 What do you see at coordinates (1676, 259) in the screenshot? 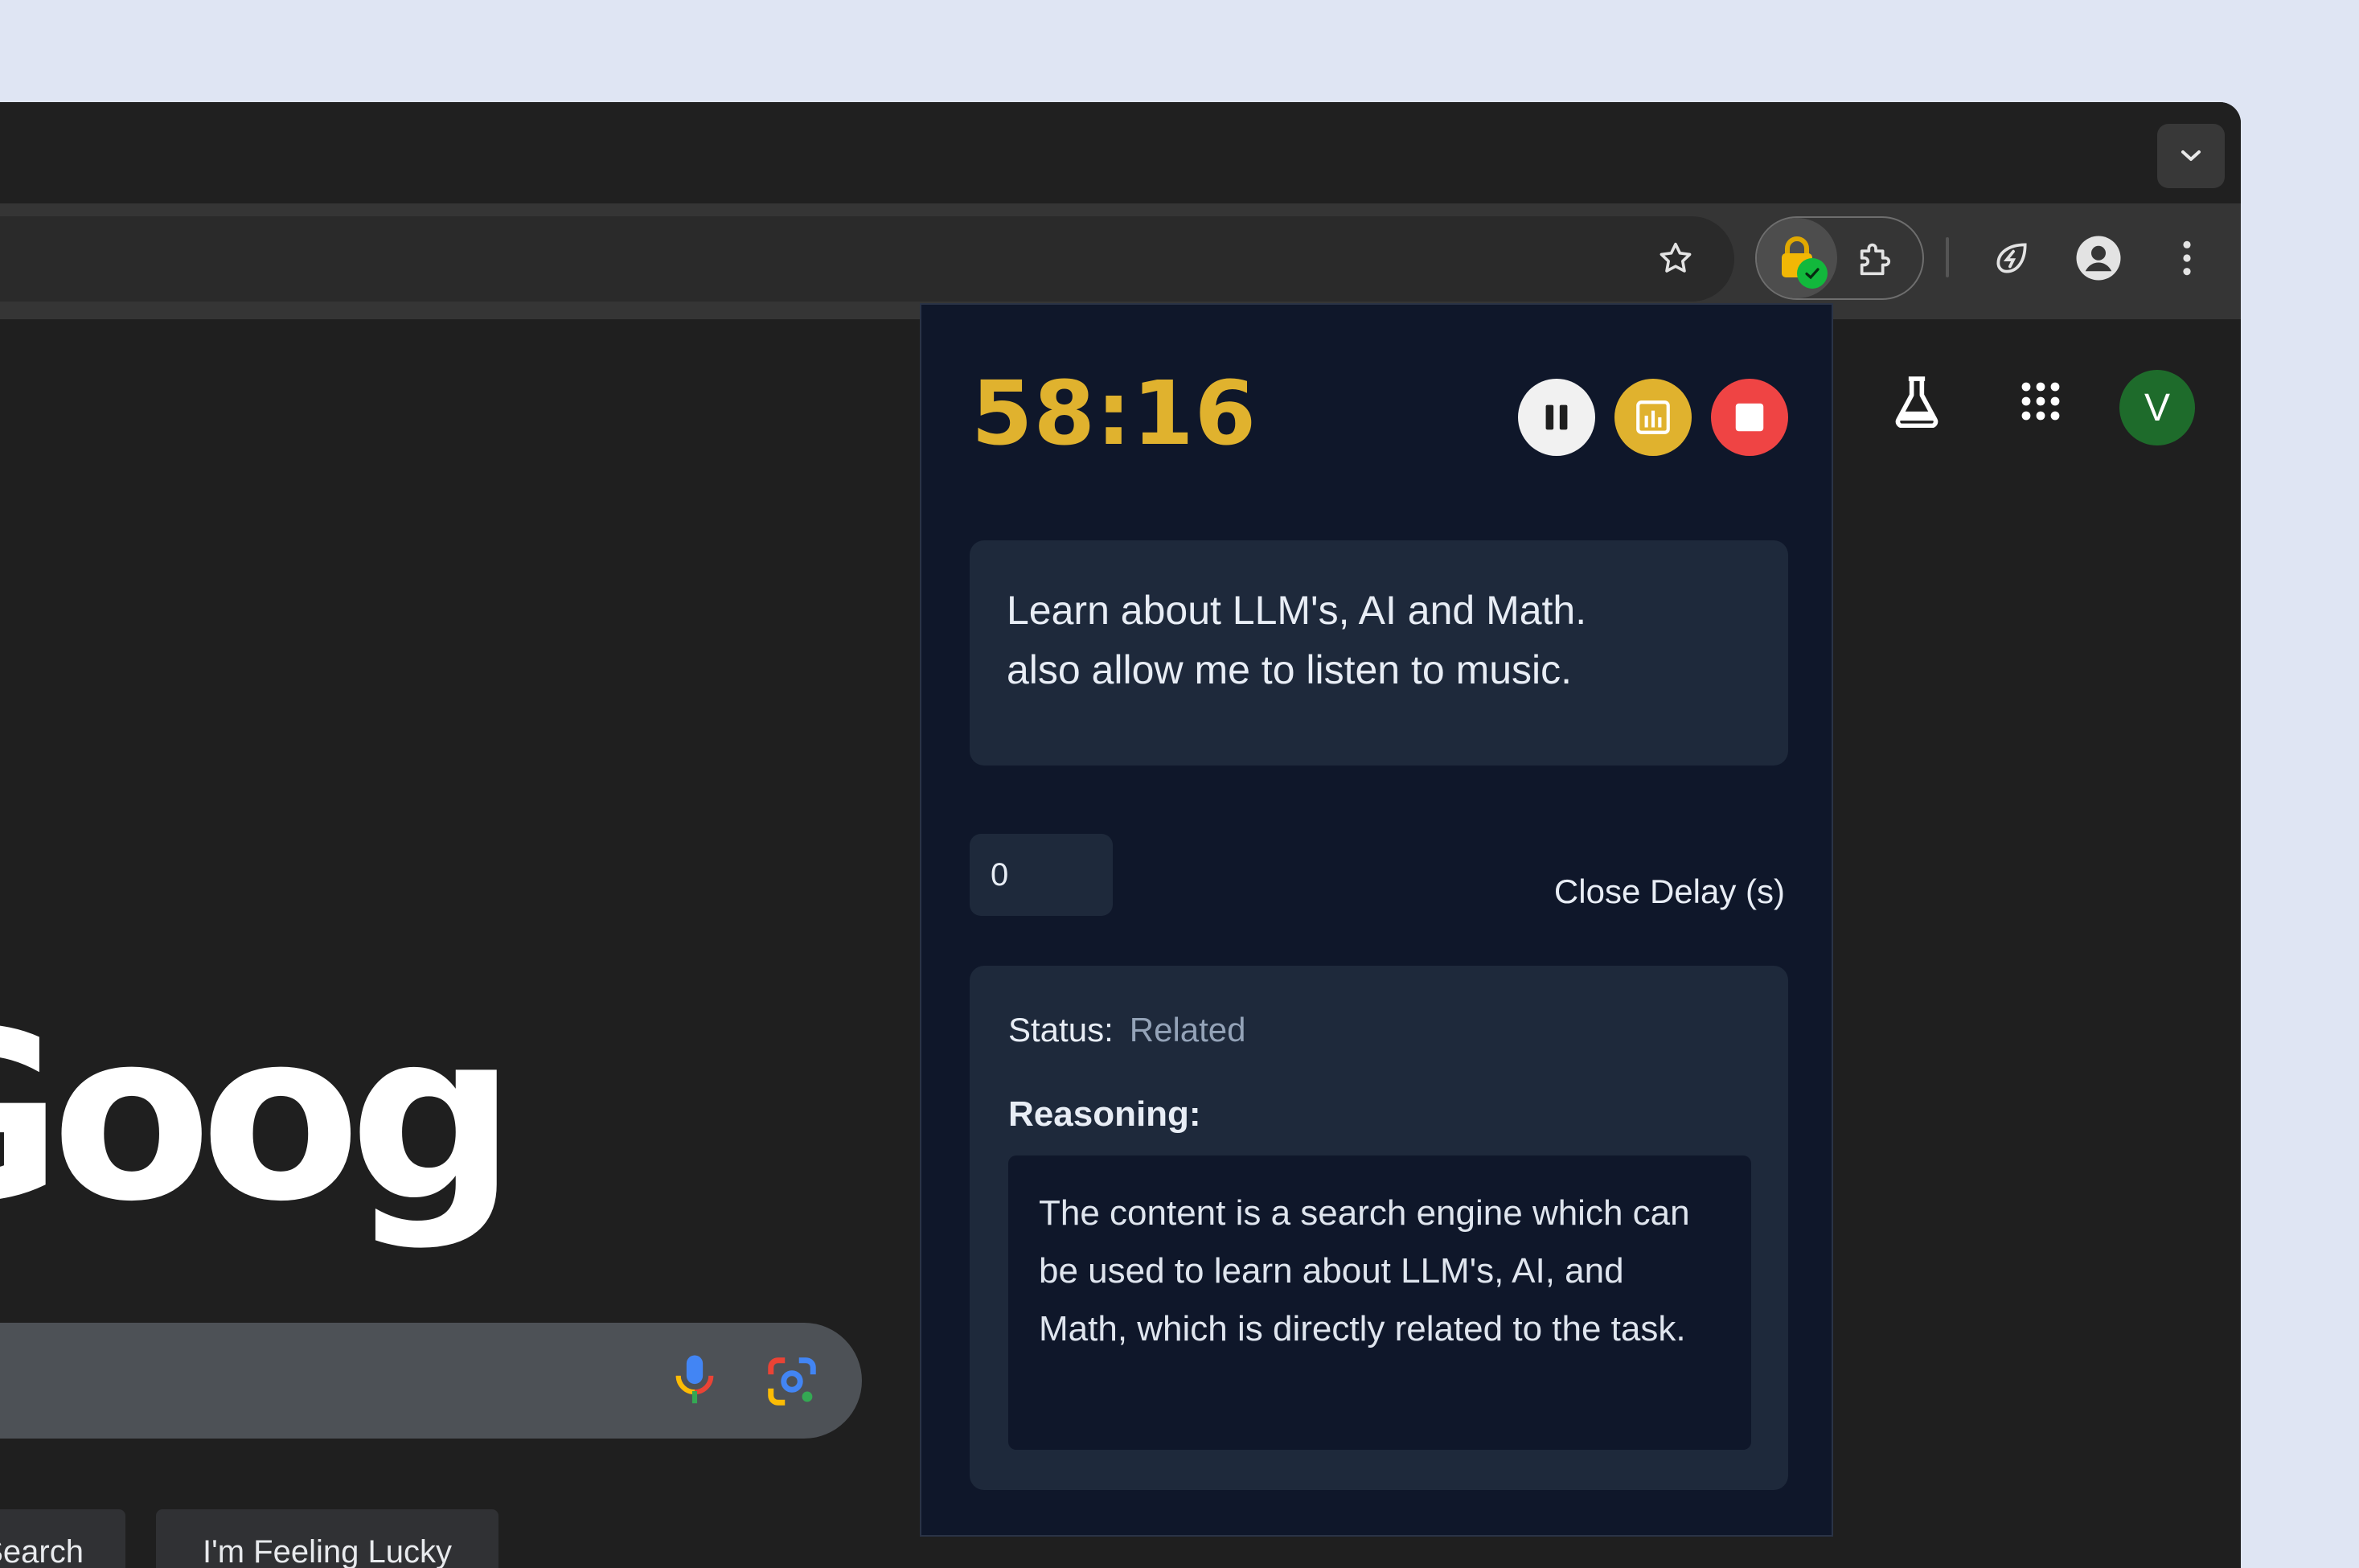
I see `bookmark-star-icon` at bounding box center [1676, 259].